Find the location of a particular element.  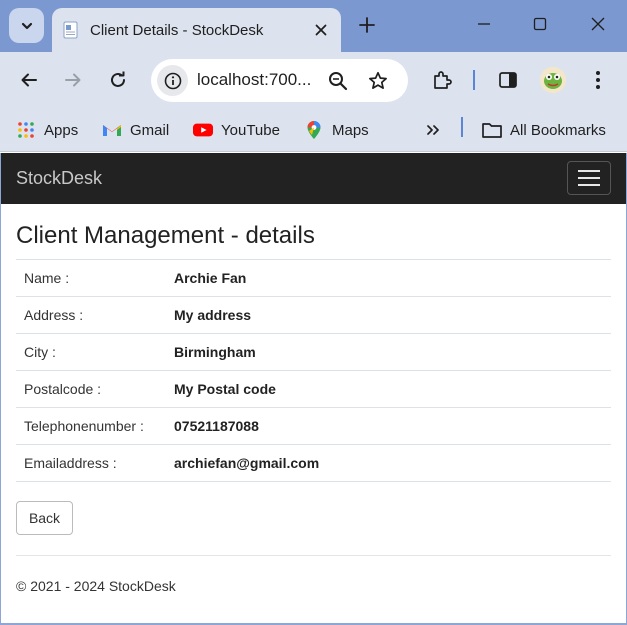

bookmark-star-icon is located at coordinates (378, 81).